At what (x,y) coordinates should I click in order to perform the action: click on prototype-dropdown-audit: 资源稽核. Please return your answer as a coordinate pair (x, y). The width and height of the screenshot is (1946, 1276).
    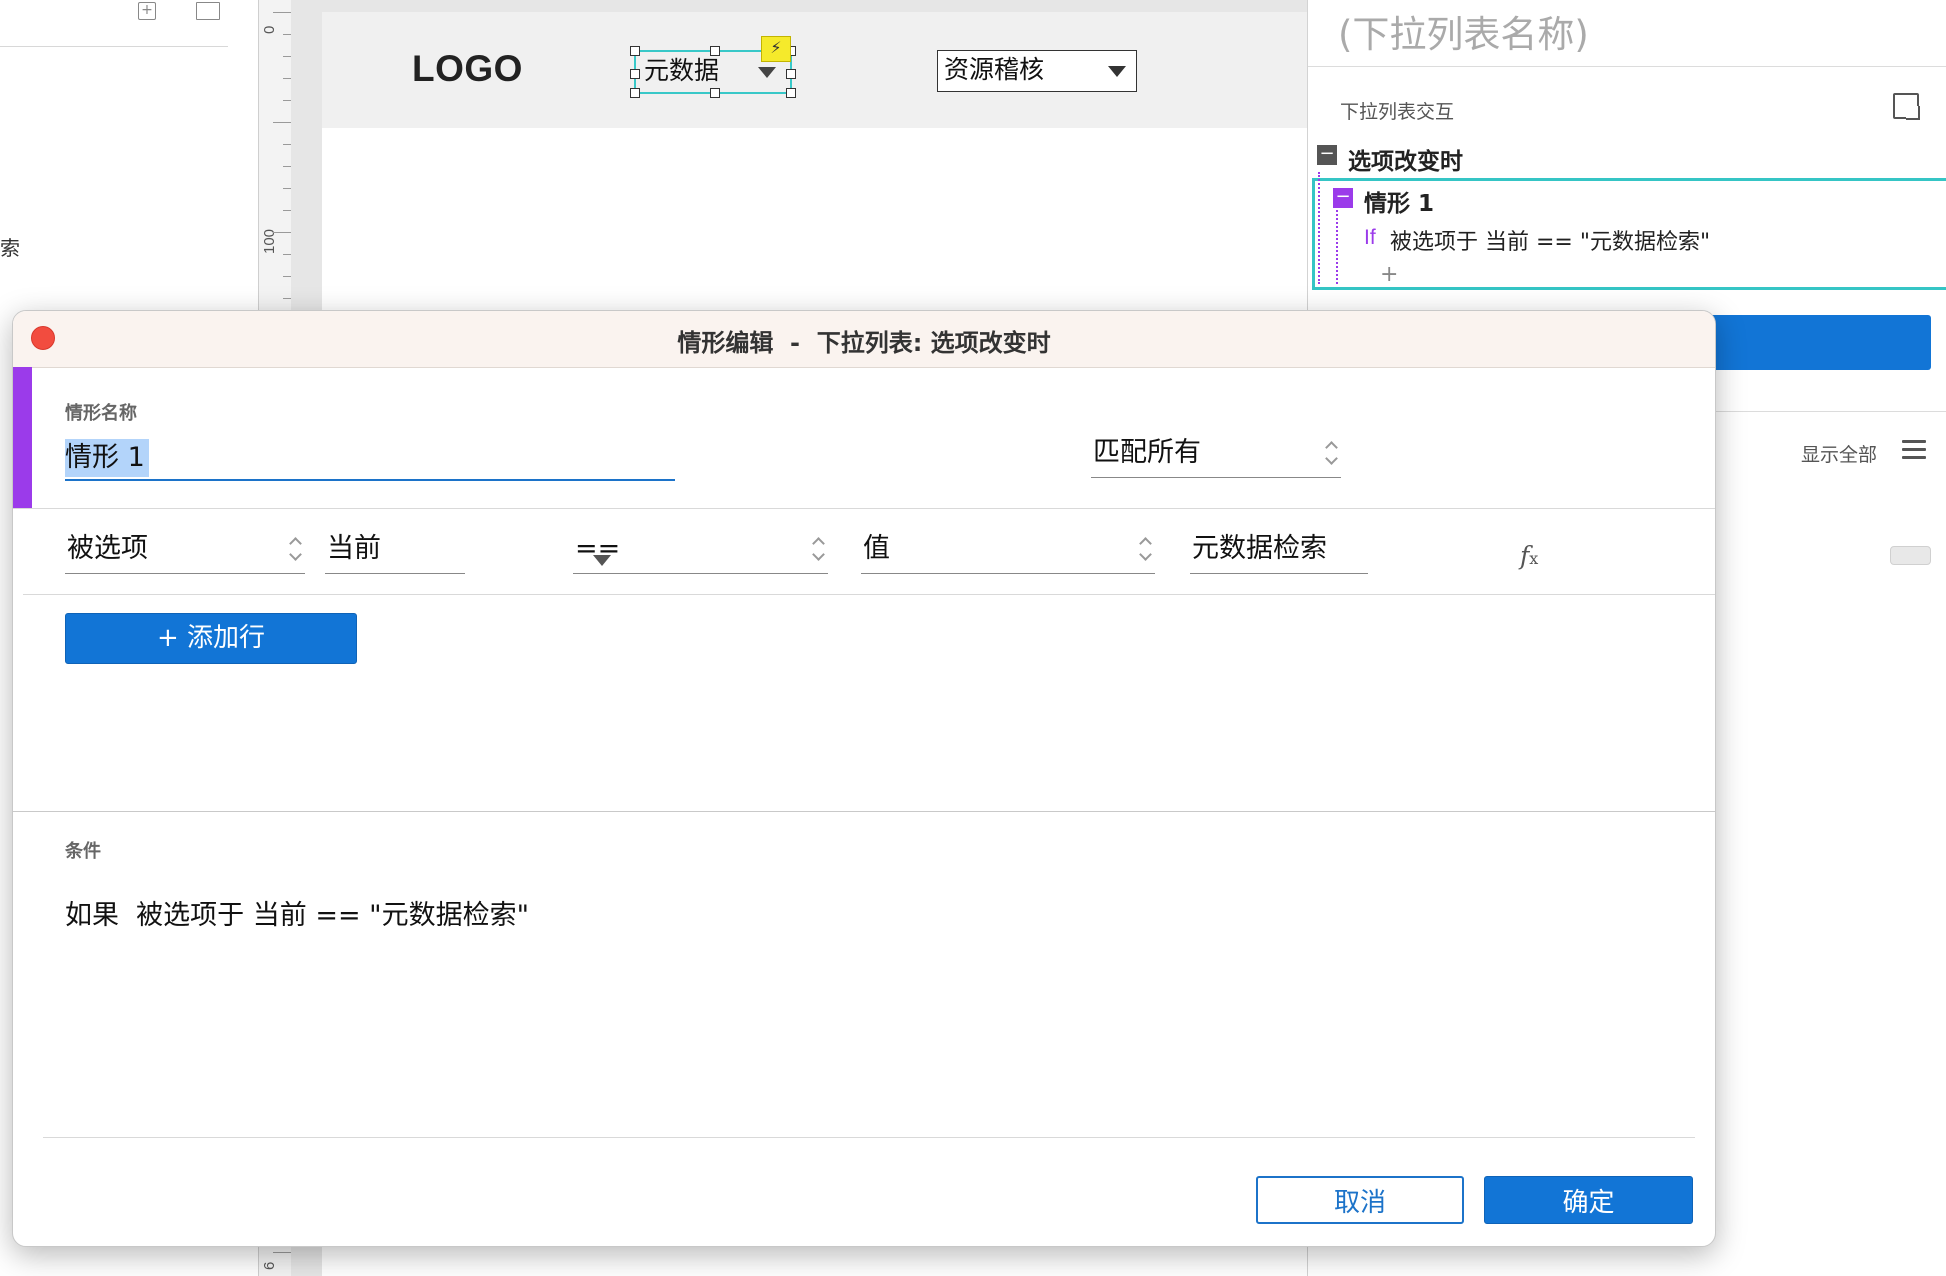
    Looking at the image, I should click on (1037, 71).